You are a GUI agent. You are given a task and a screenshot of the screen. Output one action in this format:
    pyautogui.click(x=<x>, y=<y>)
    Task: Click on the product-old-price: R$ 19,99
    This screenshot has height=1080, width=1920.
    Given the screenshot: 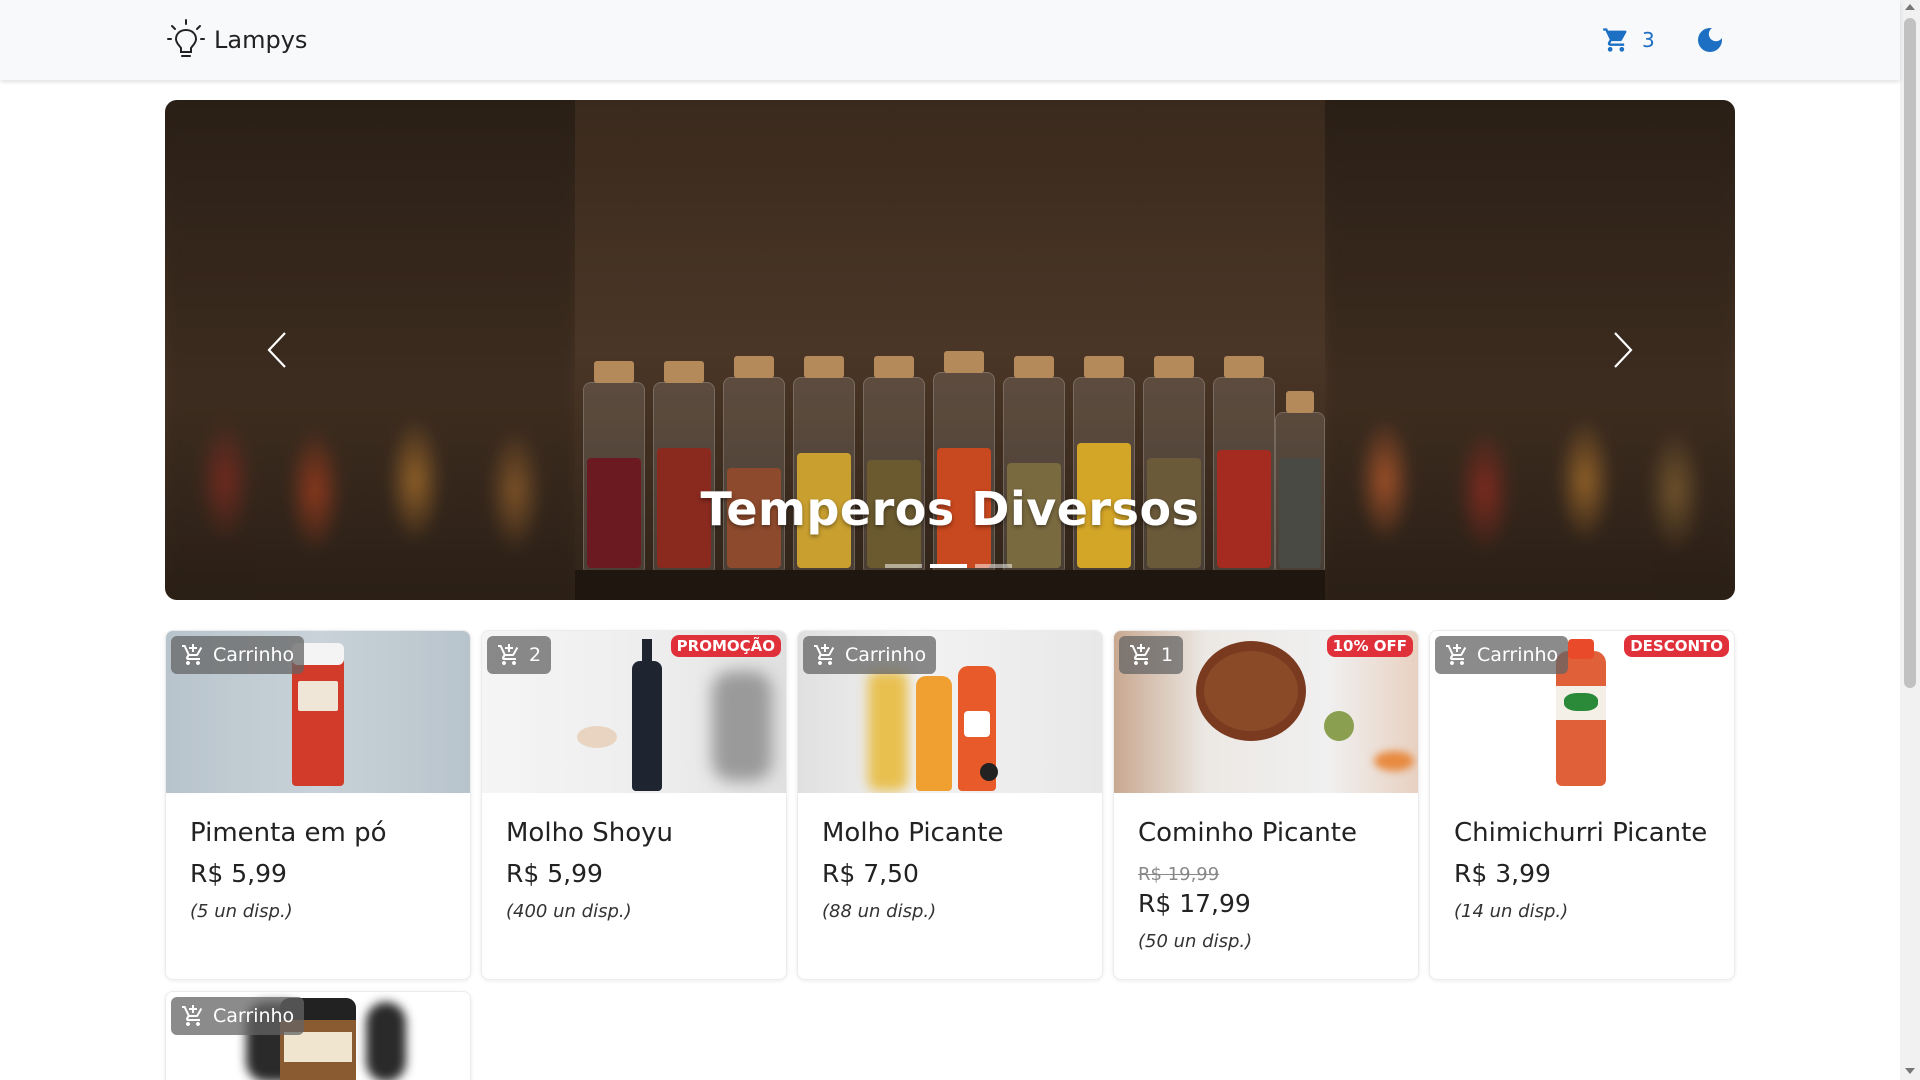 What is the action you would take?
    pyautogui.click(x=1179, y=874)
    